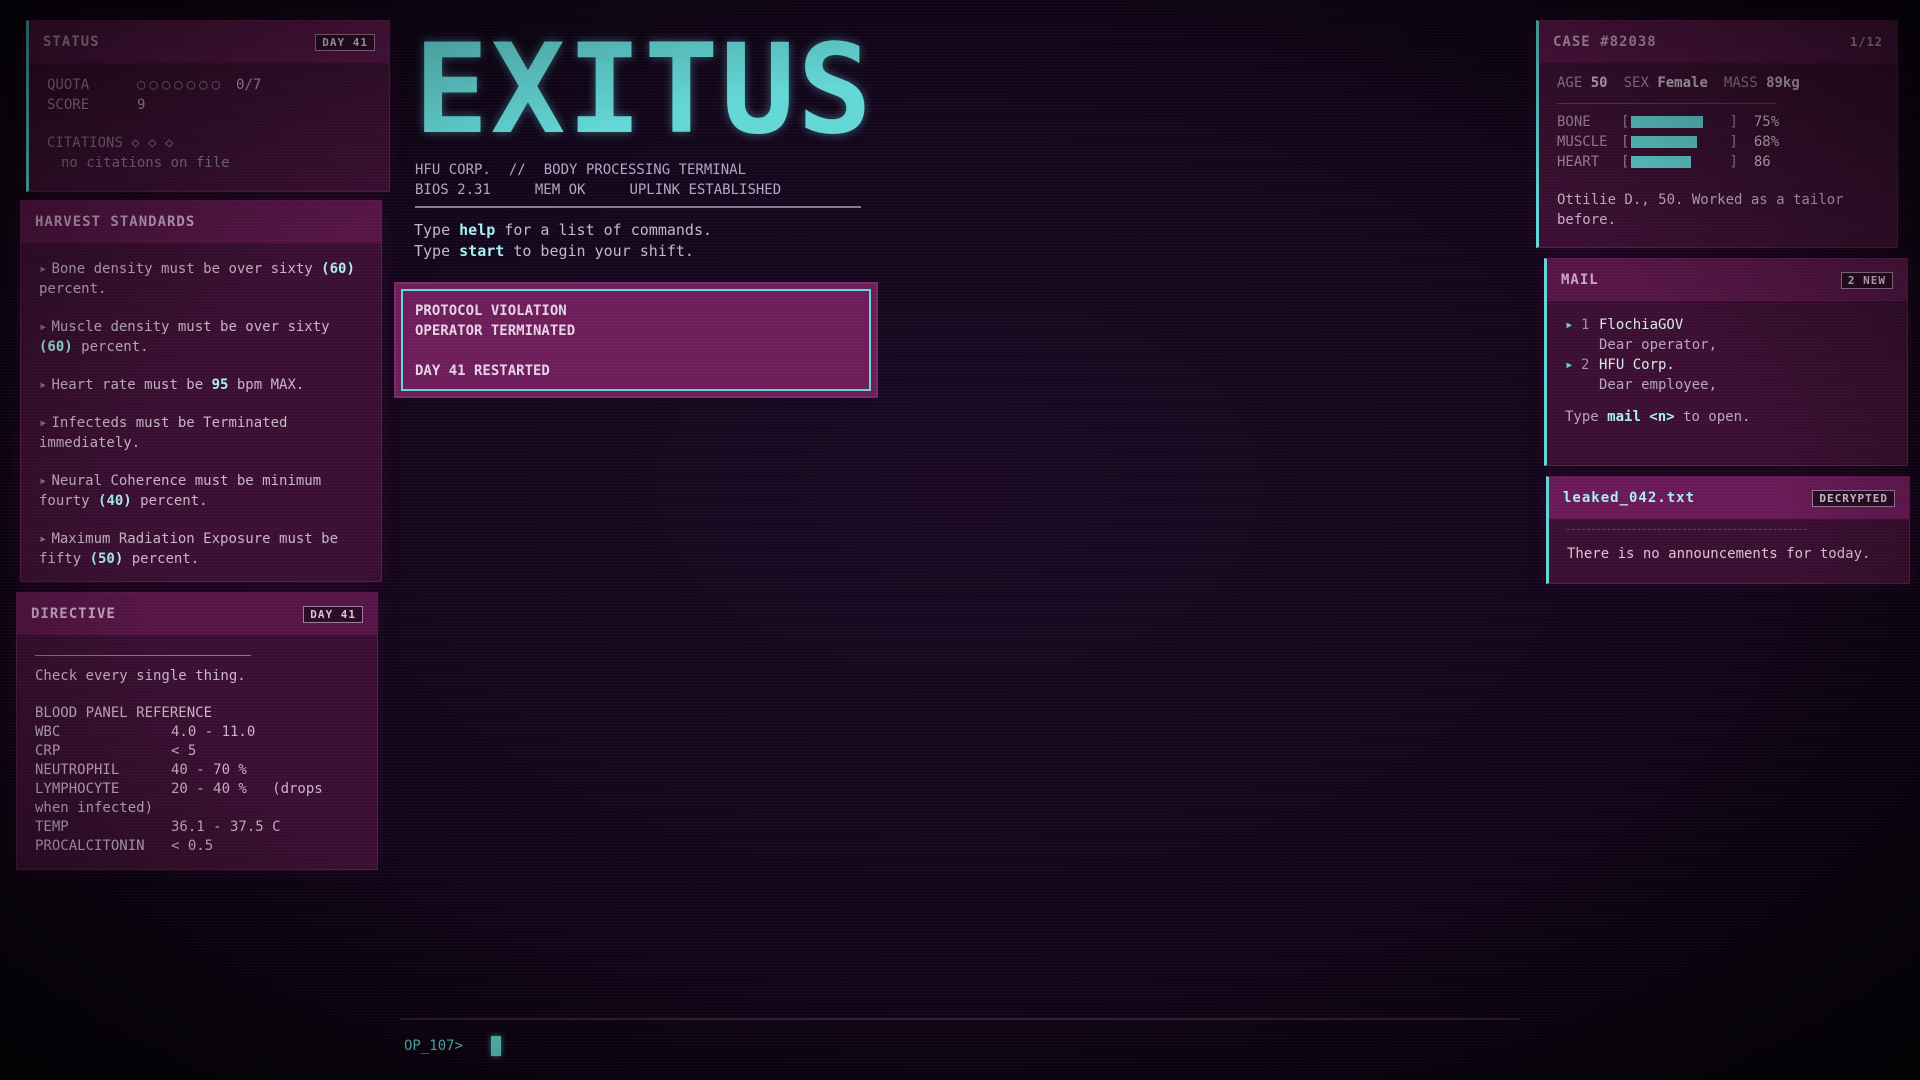 Image resolution: width=1920 pixels, height=1080 pixels. Describe the element at coordinates (645, 170) in the screenshot. I see `terminal-type: BODY PROCESSING TERMINAL` at that location.